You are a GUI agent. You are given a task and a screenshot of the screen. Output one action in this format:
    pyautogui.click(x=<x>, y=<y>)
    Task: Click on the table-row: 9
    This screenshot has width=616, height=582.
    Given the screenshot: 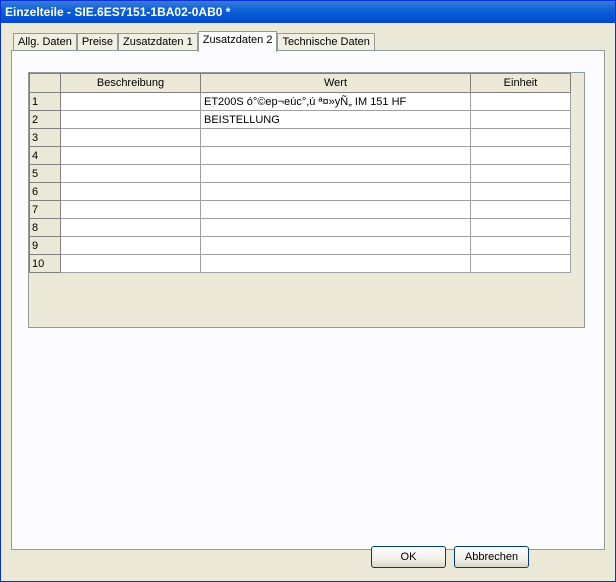 What is the action you would take?
    pyautogui.click(x=300, y=245)
    